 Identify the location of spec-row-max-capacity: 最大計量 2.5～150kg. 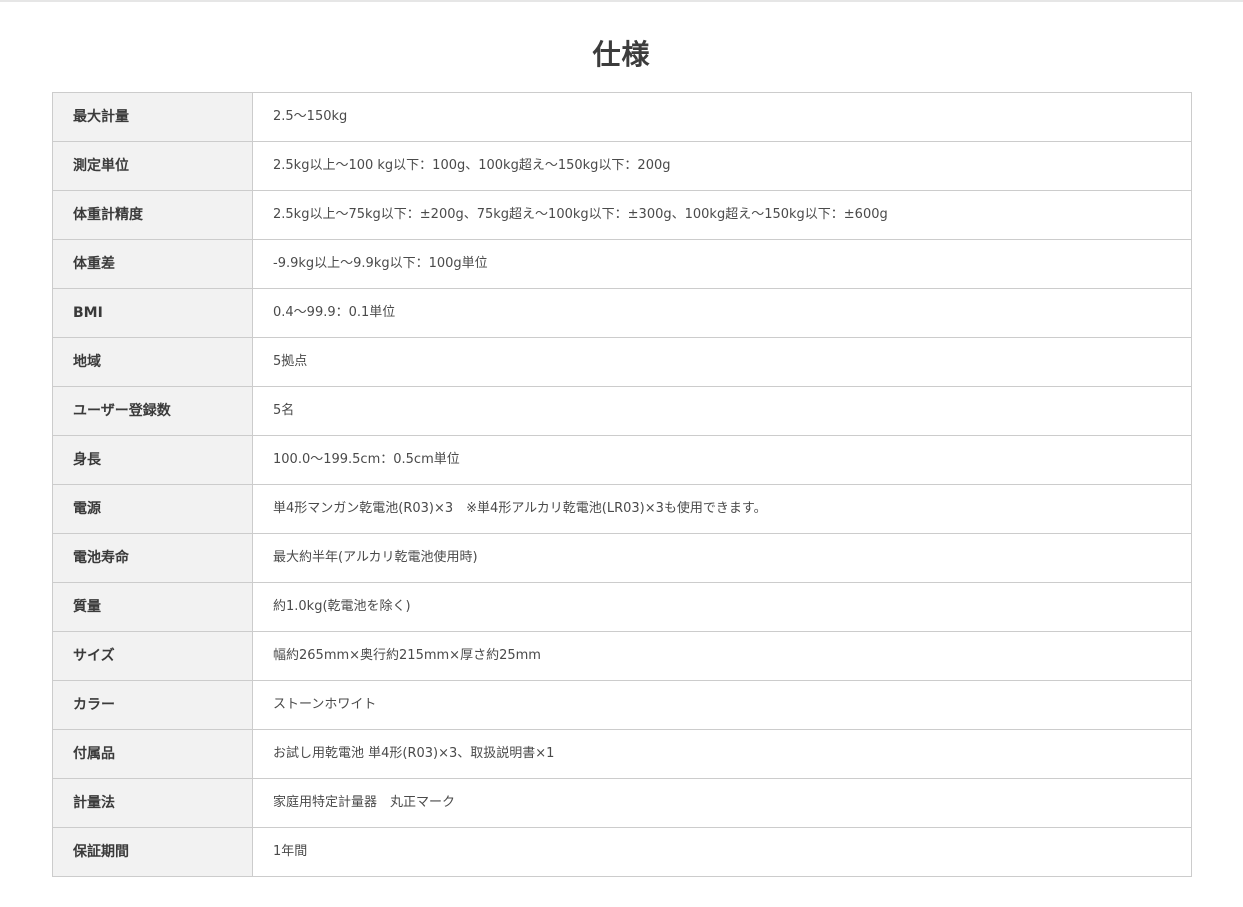
(622, 117).